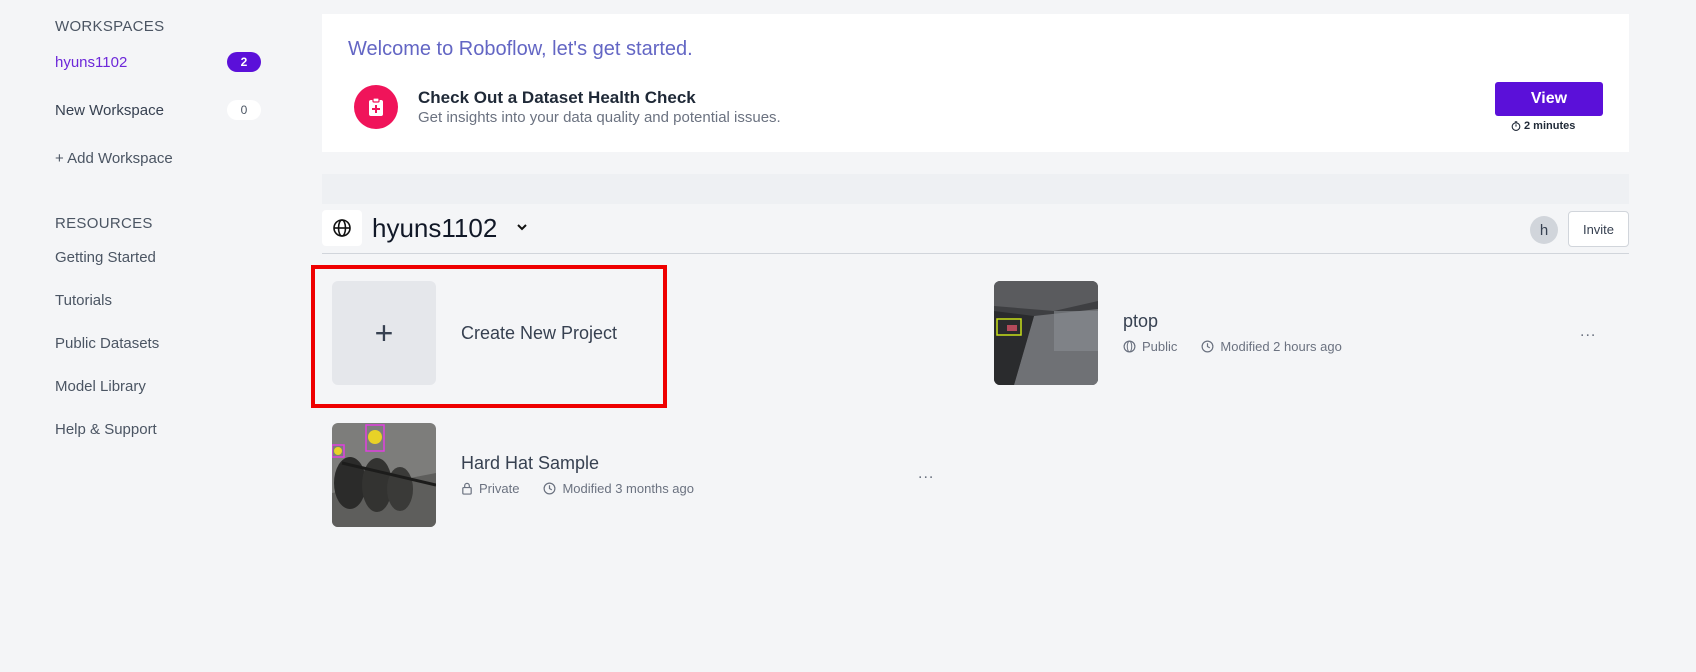  What do you see at coordinates (628, 488) in the screenshot?
I see `modified-label: Modified 3 months ago` at bounding box center [628, 488].